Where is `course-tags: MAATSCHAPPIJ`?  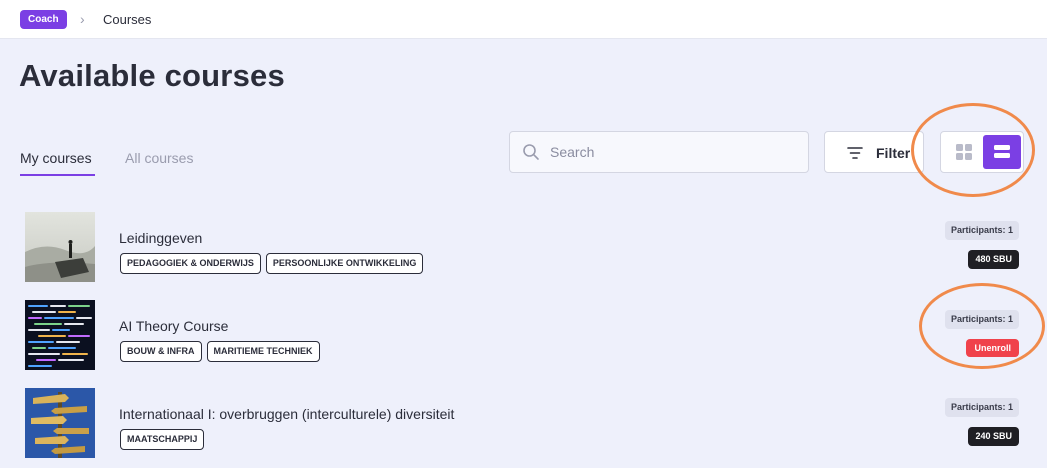
course-tags: MAATSCHAPPIJ is located at coordinates (162, 439).